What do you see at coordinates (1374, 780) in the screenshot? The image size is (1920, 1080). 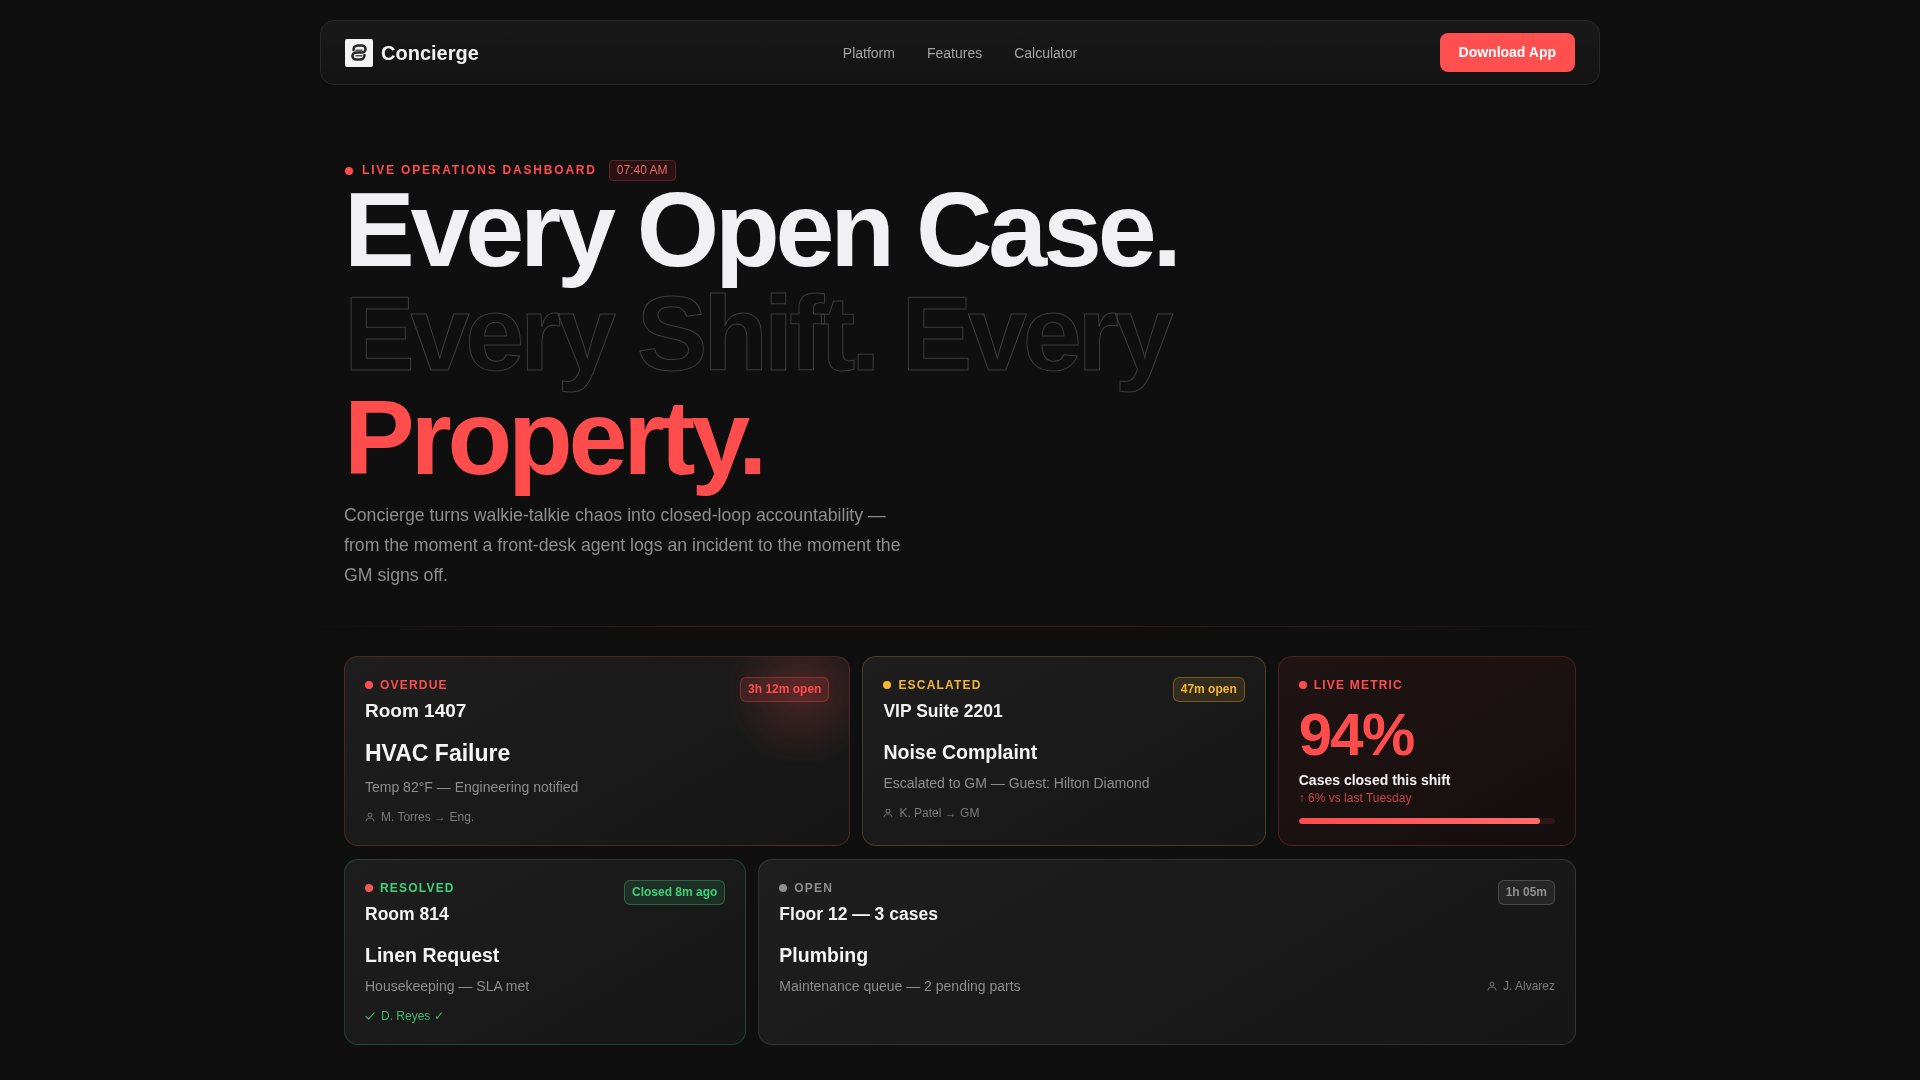 I see `metric-label: Cases closed this shift` at bounding box center [1374, 780].